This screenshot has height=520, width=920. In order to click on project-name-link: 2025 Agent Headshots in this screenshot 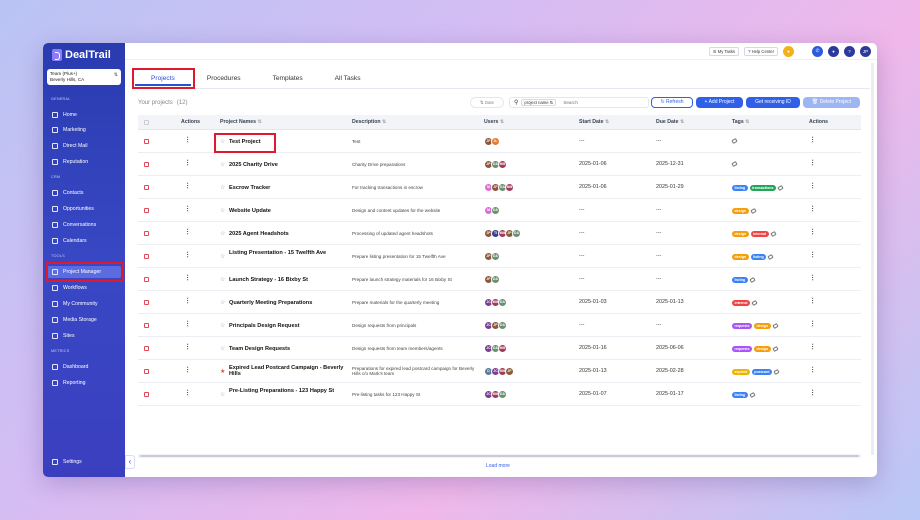, I will do `click(289, 234)`.